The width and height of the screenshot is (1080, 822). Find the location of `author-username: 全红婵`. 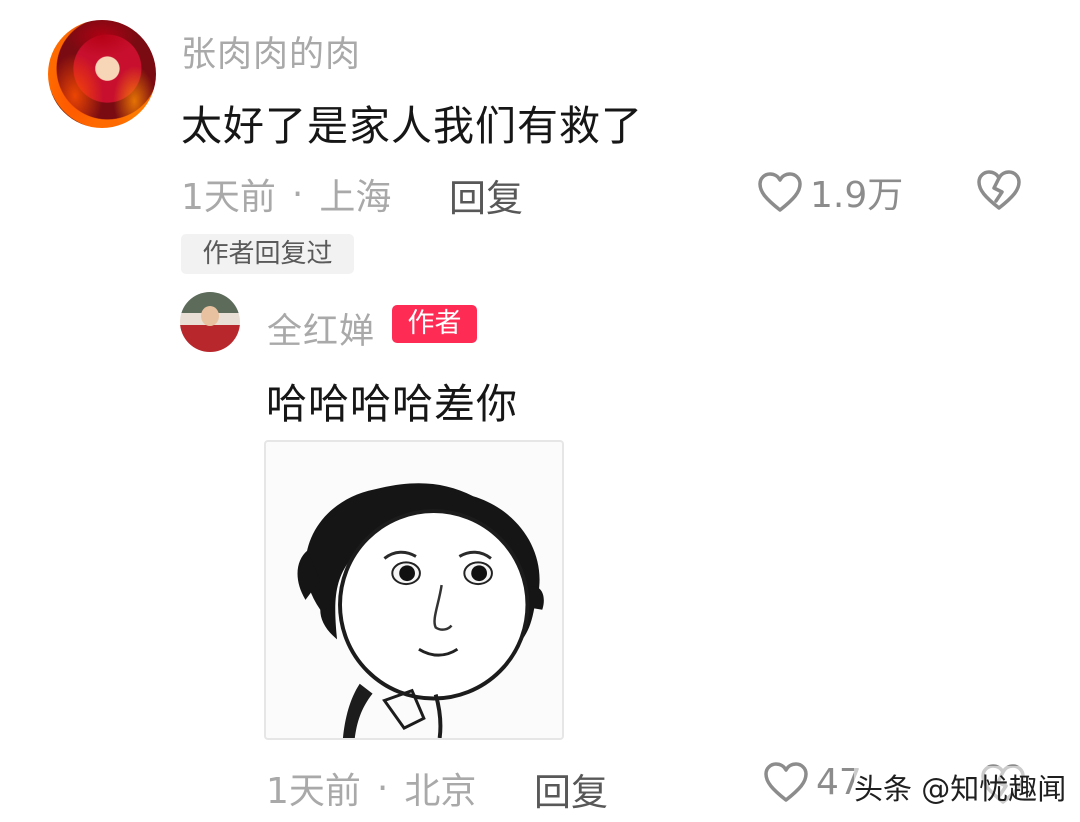

author-username: 全红婵 is located at coordinates (321, 328).